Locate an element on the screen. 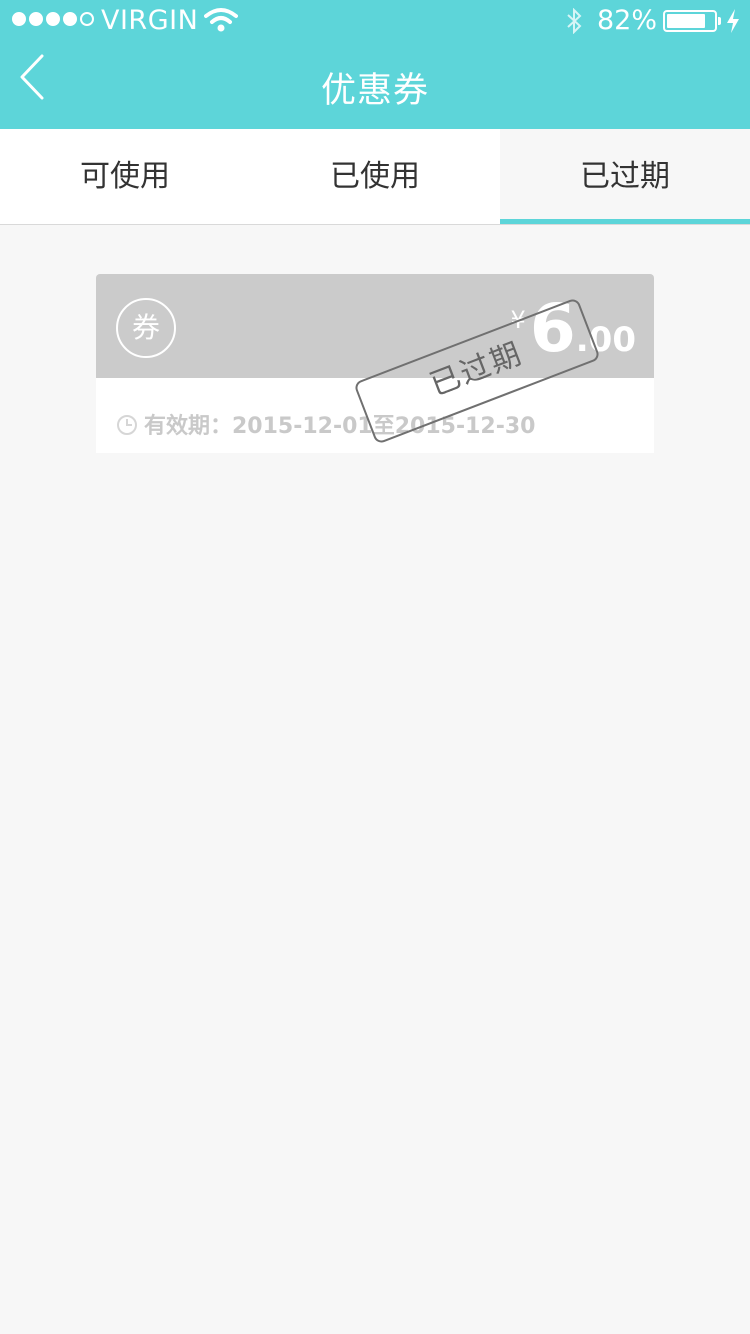 This screenshot has height=1334, width=750. tab-bar: 可使用 已使用 已过期 is located at coordinates (375, 177).